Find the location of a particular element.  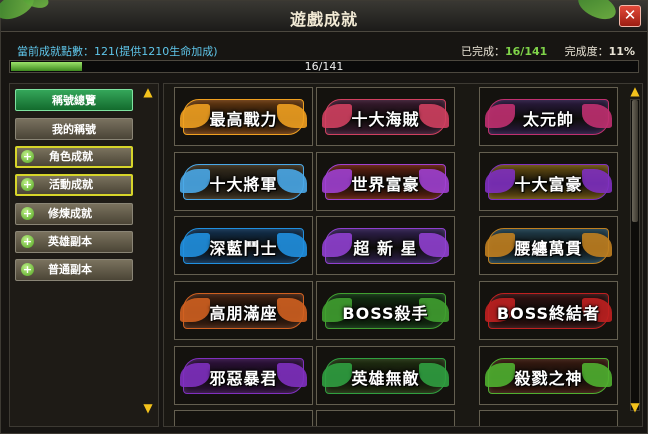

title-tile: 十大海賊 is located at coordinates (385, 116).